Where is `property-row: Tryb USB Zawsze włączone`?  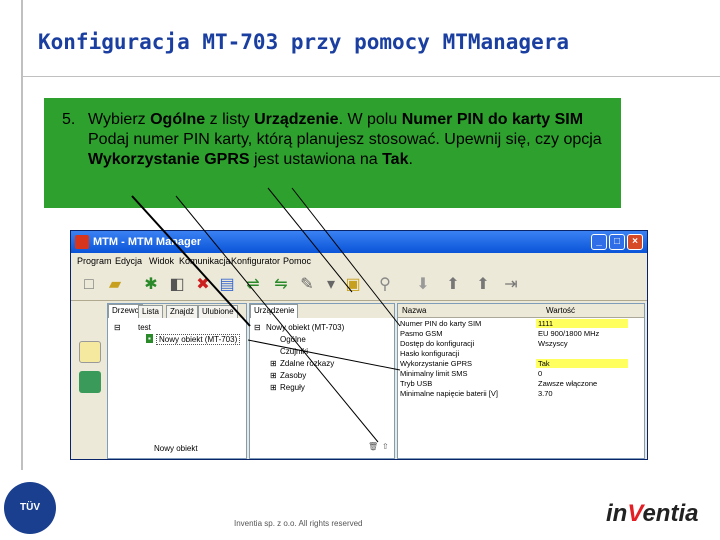 property-row: Tryb USB Zawsze włączone is located at coordinates (521, 383).